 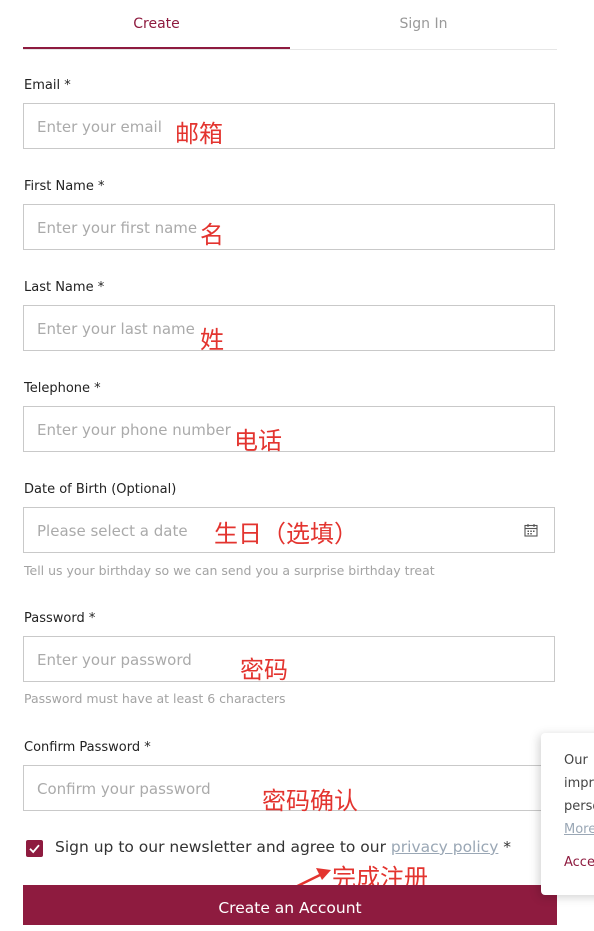 I want to click on email-label: Email *, so click(x=47, y=85).